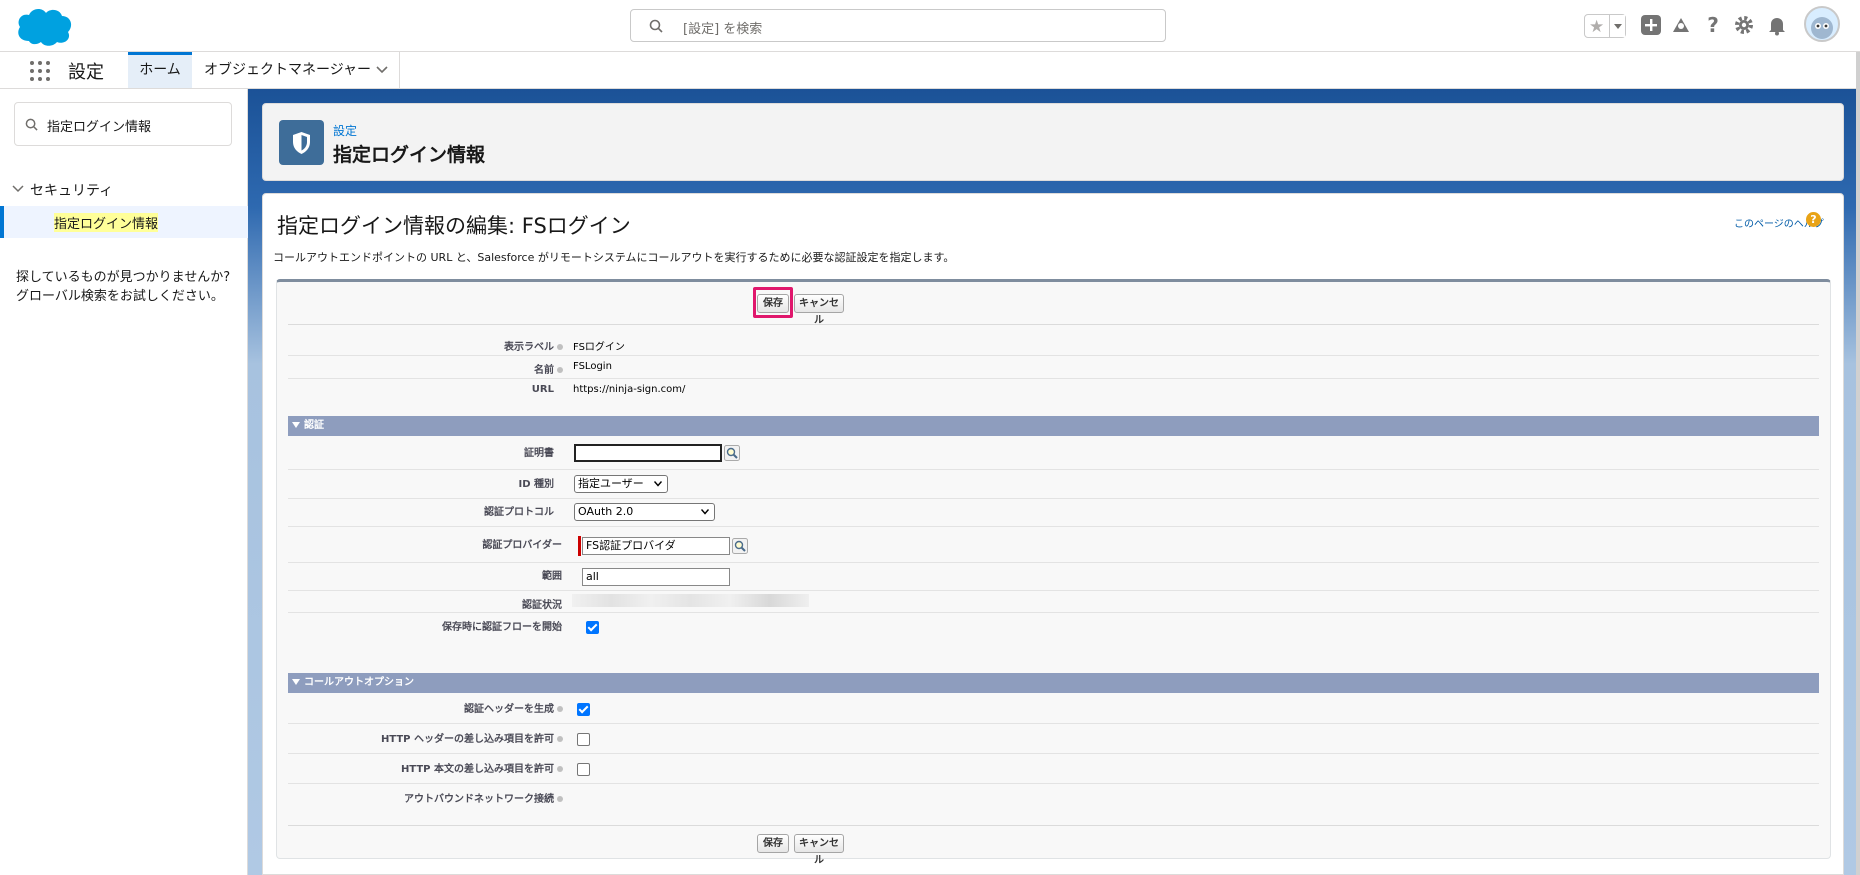 The image size is (1860, 875). What do you see at coordinates (583, 709) in the screenshot?
I see `generate-auth-header-checkbox` at bounding box center [583, 709].